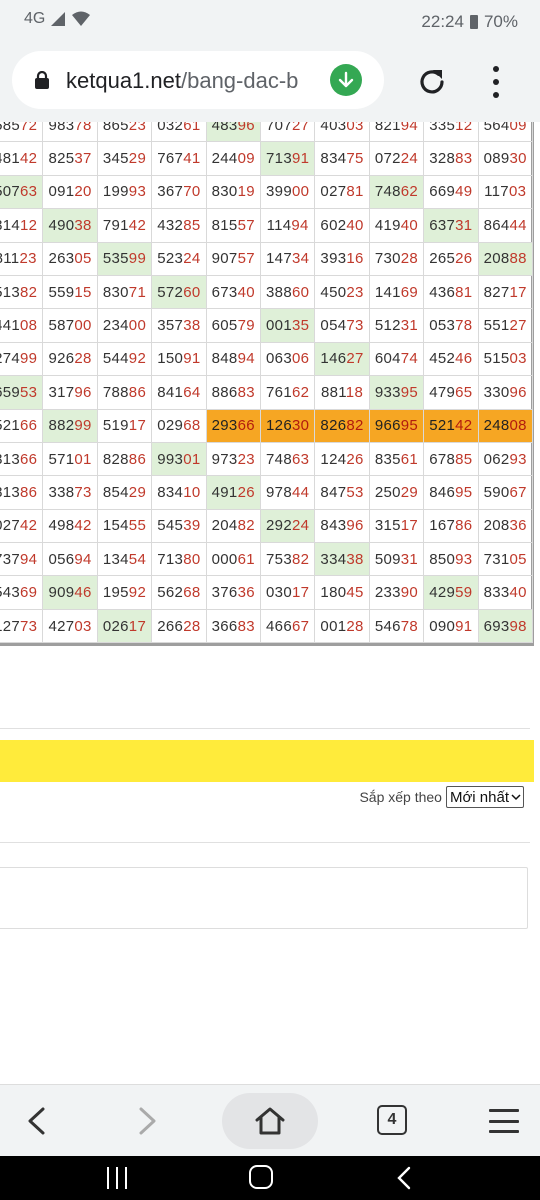 Image resolution: width=540 pixels, height=1200 pixels. Describe the element at coordinates (287, 559) in the screenshot. I see `result-cell: 75382` at that location.